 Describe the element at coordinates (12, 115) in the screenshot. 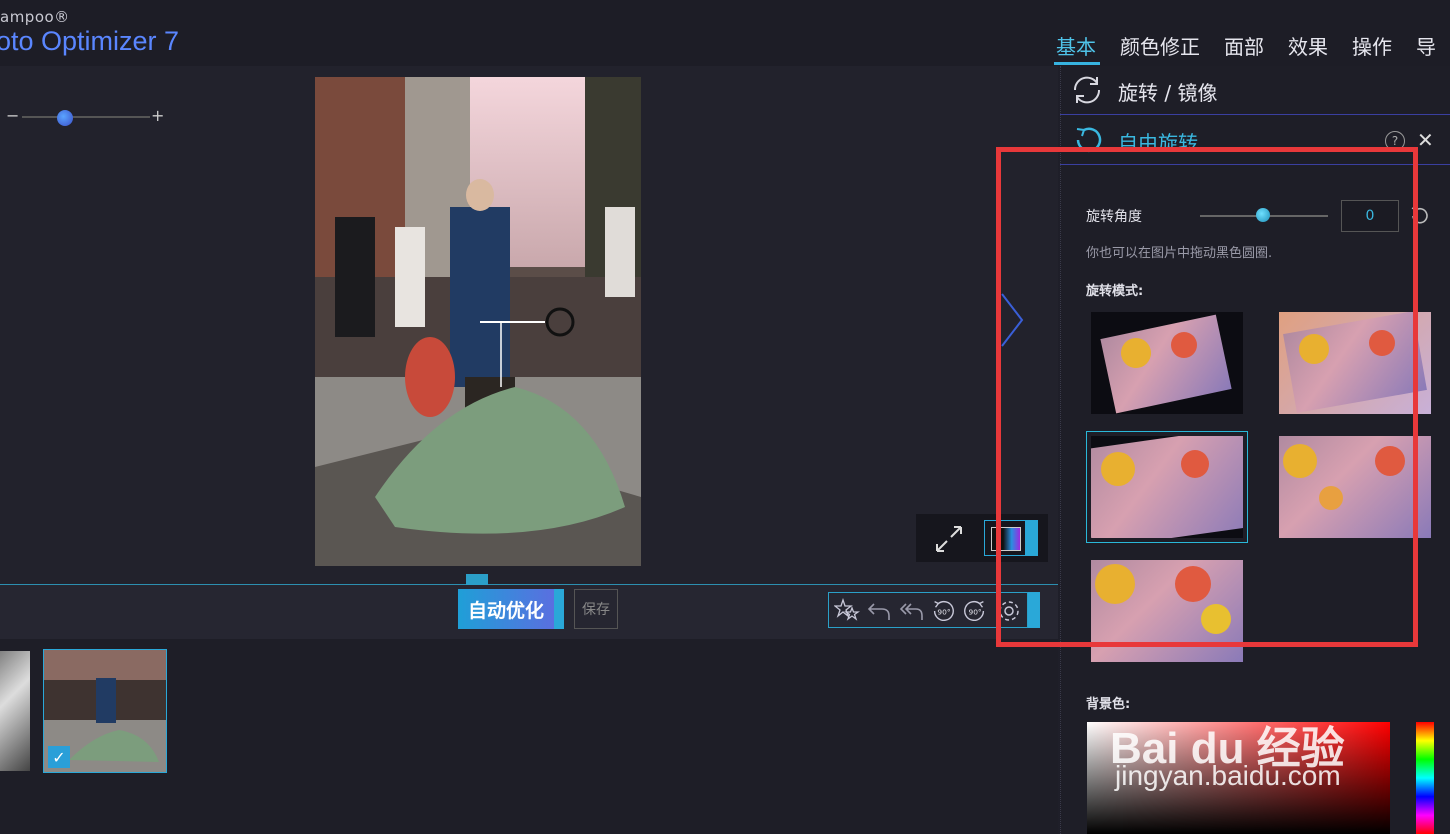

I see `zoom-out-button: −` at that location.